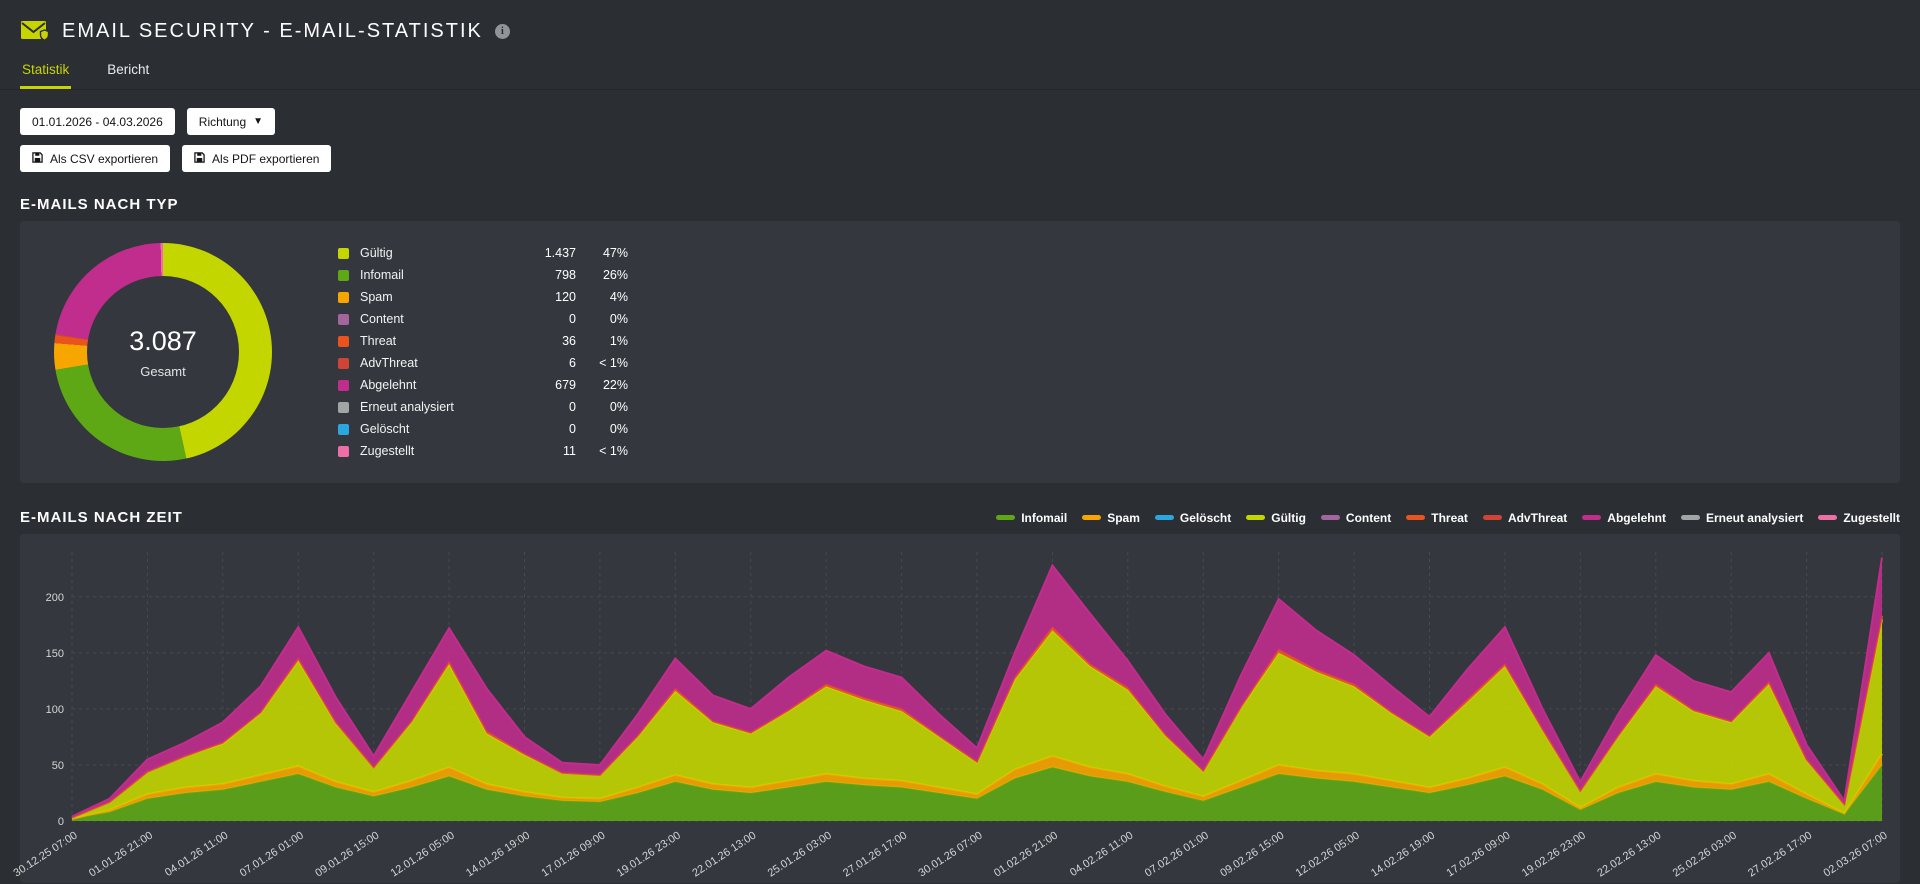 The height and width of the screenshot is (884, 1920). I want to click on time-legend-item: Erneut analysiert, so click(1741, 518).